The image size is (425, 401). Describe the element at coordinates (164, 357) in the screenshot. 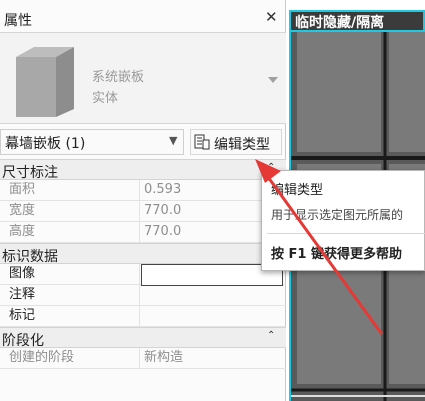

I see `property-value: 新构造` at that location.